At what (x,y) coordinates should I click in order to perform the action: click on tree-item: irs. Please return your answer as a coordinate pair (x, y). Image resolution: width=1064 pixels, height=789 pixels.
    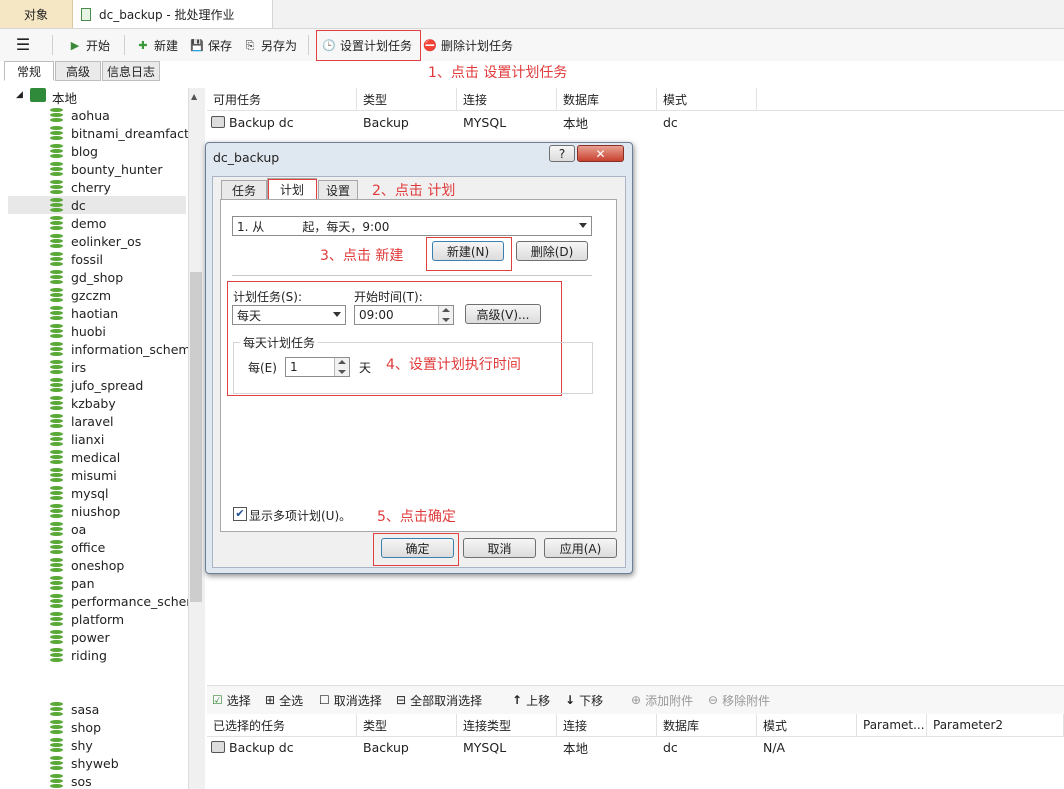
    Looking at the image, I should click on (68, 367).